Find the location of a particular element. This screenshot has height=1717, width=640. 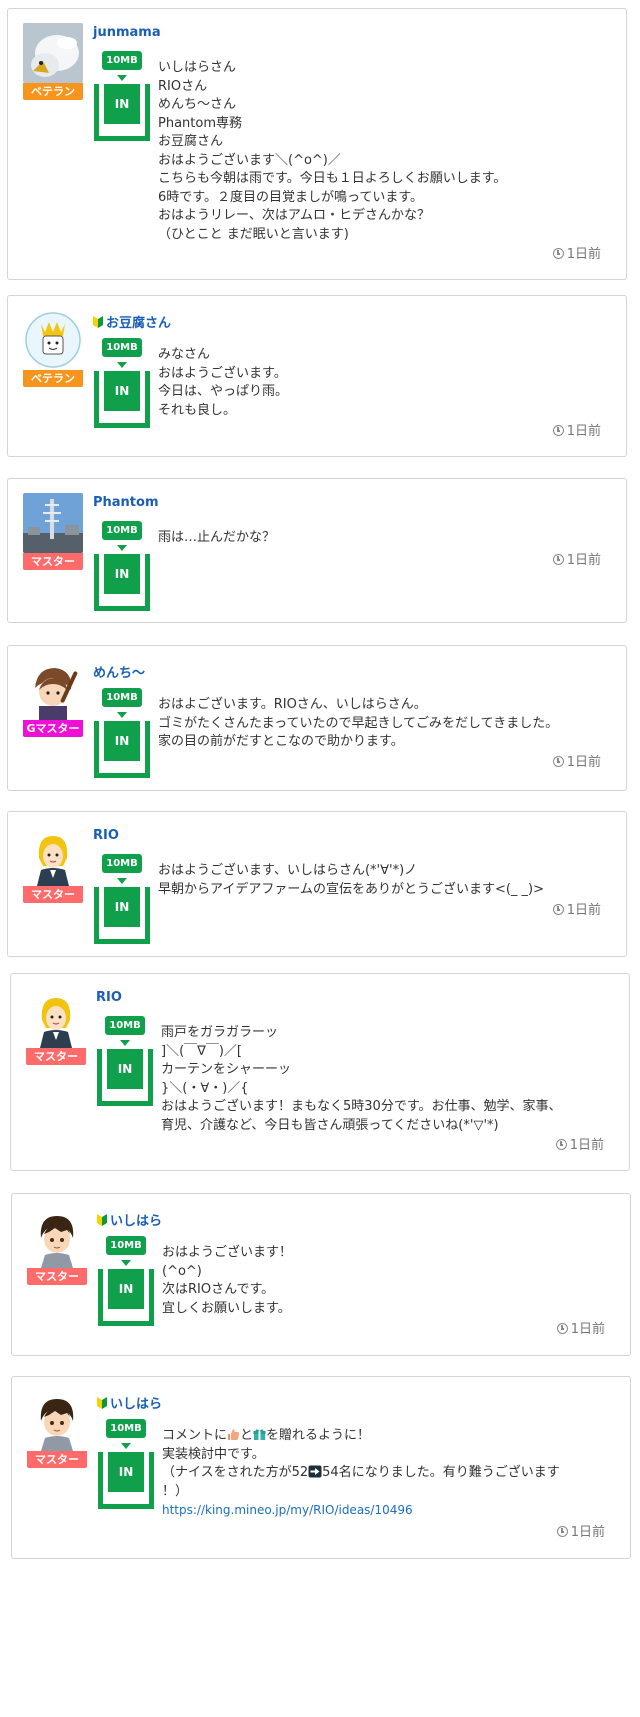

post-body: おはようございます！ (^o^) 次はRIOさんです。 宜しくお願いします。 is located at coordinates (227, 1281).